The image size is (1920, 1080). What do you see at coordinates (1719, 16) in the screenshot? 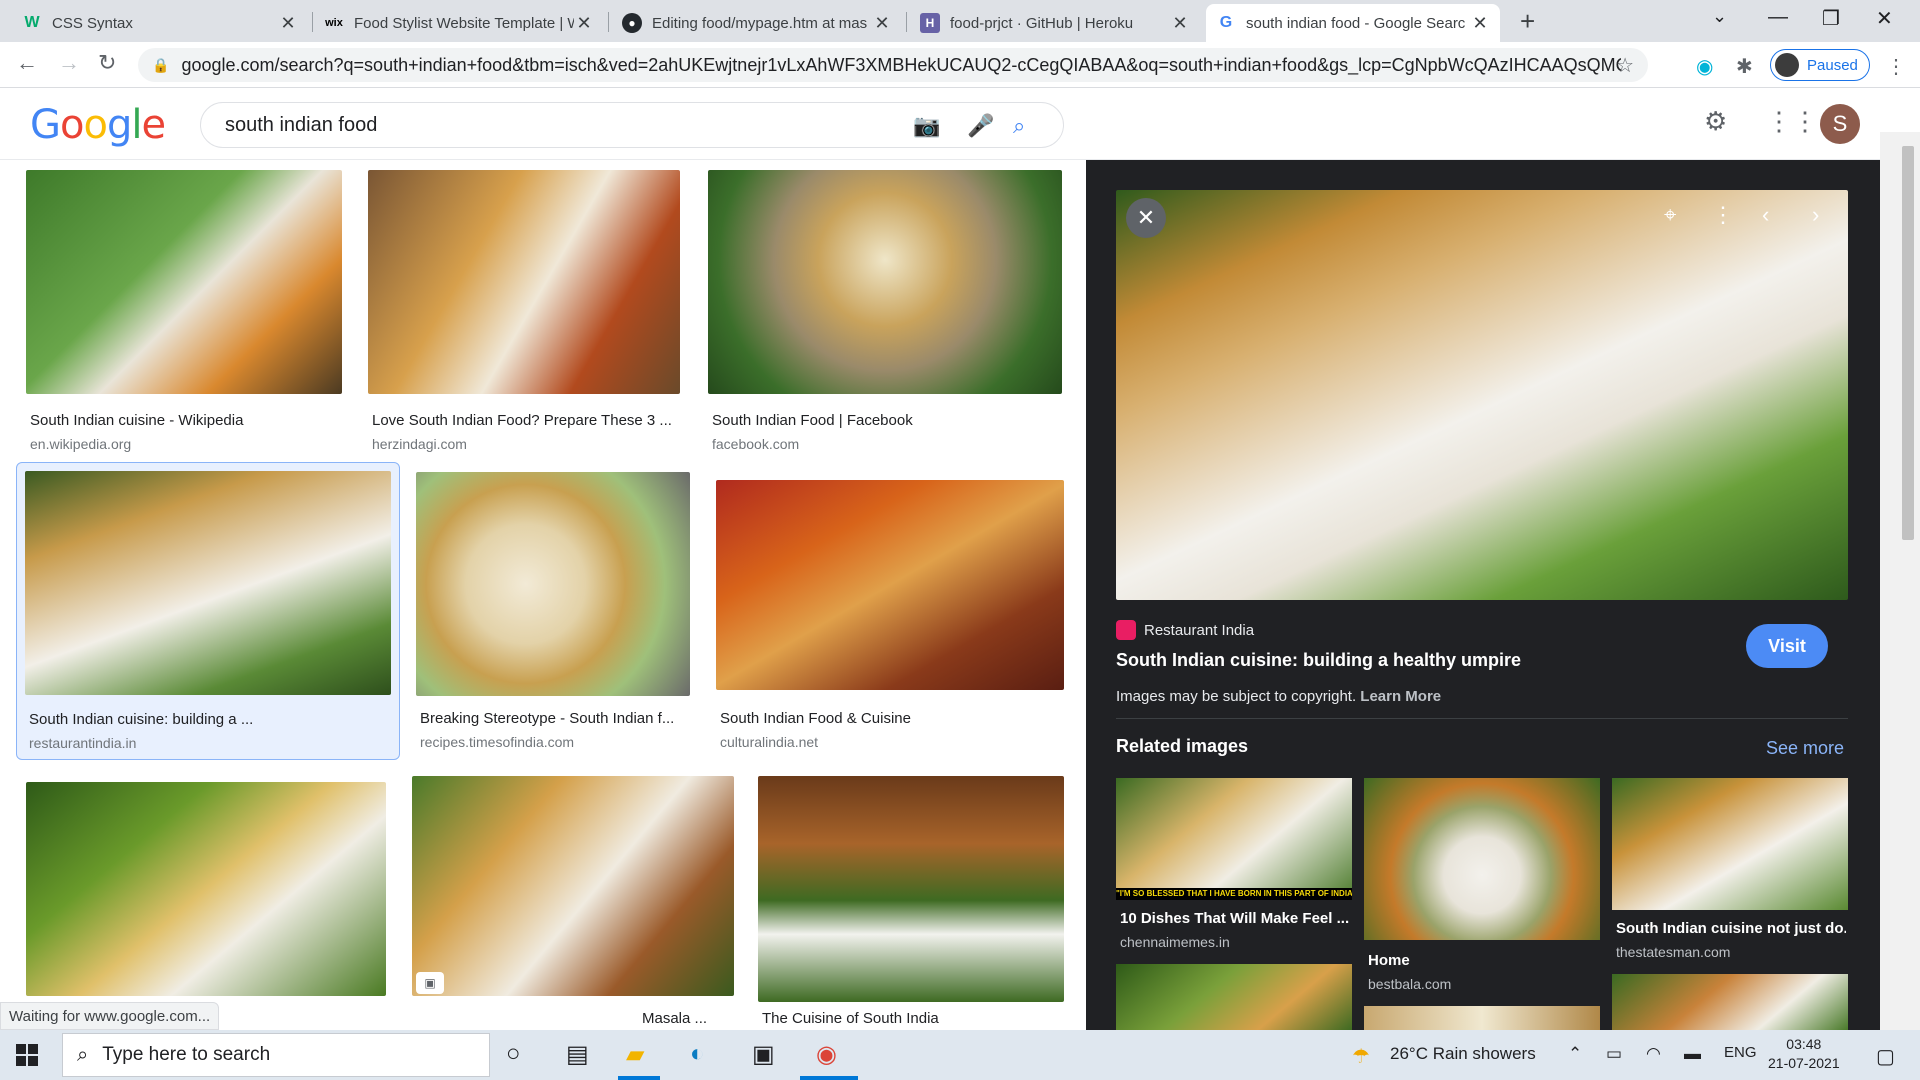
I see `tab-search-icon: ⌄` at bounding box center [1719, 16].